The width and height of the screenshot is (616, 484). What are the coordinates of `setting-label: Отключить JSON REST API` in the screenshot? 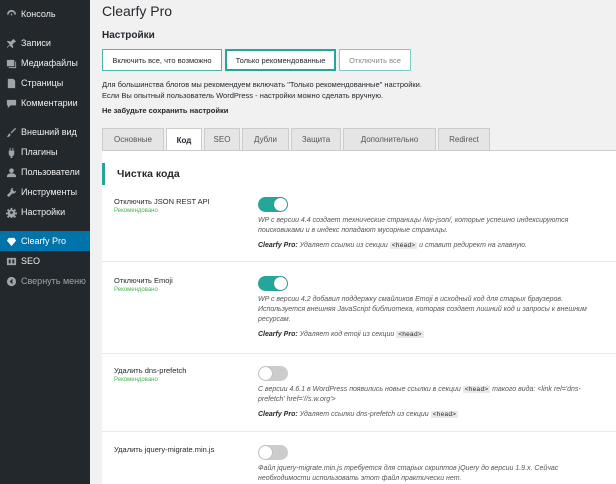 It's located at (162, 201).